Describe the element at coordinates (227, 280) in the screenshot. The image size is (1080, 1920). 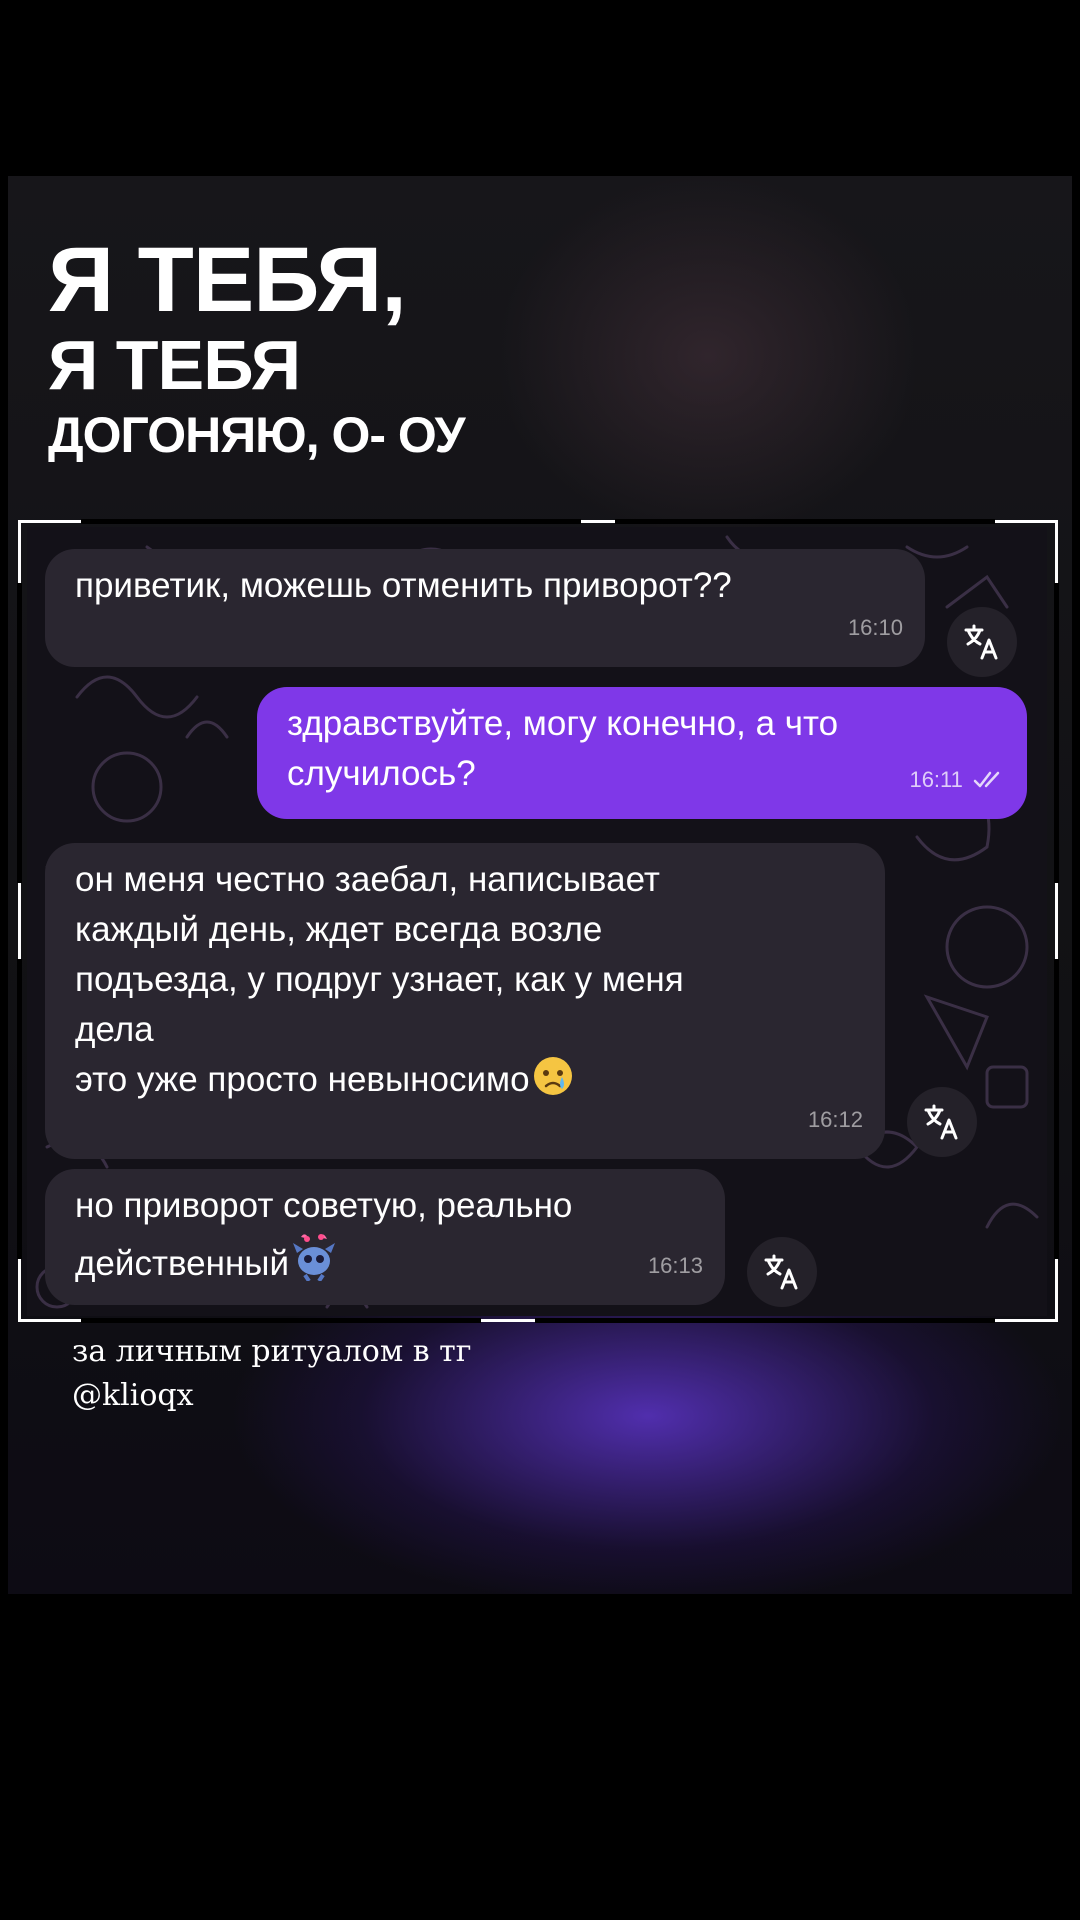
I see `headline-line-1: Я ТЕБЯ,` at that location.